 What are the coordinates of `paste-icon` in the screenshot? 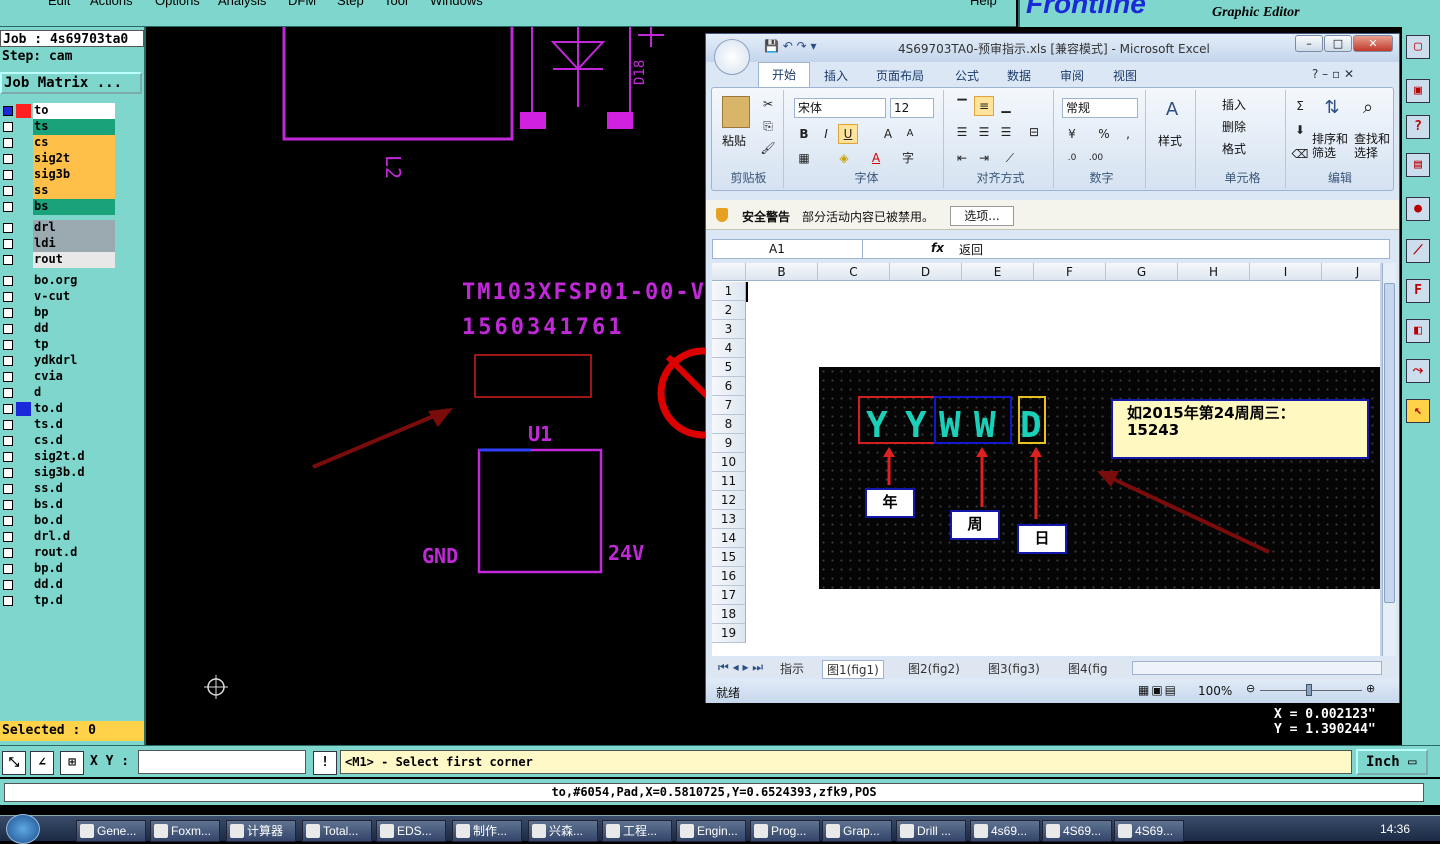 It's located at (736, 112).